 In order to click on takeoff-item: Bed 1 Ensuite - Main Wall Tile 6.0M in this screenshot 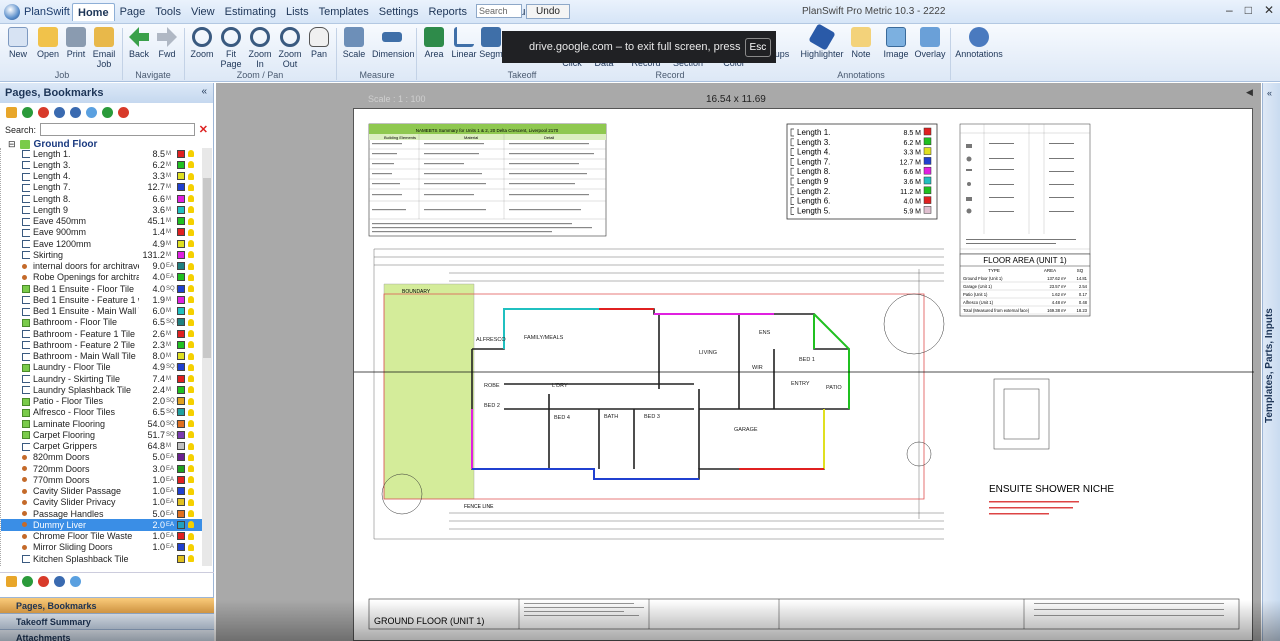, I will do `click(101, 311)`.